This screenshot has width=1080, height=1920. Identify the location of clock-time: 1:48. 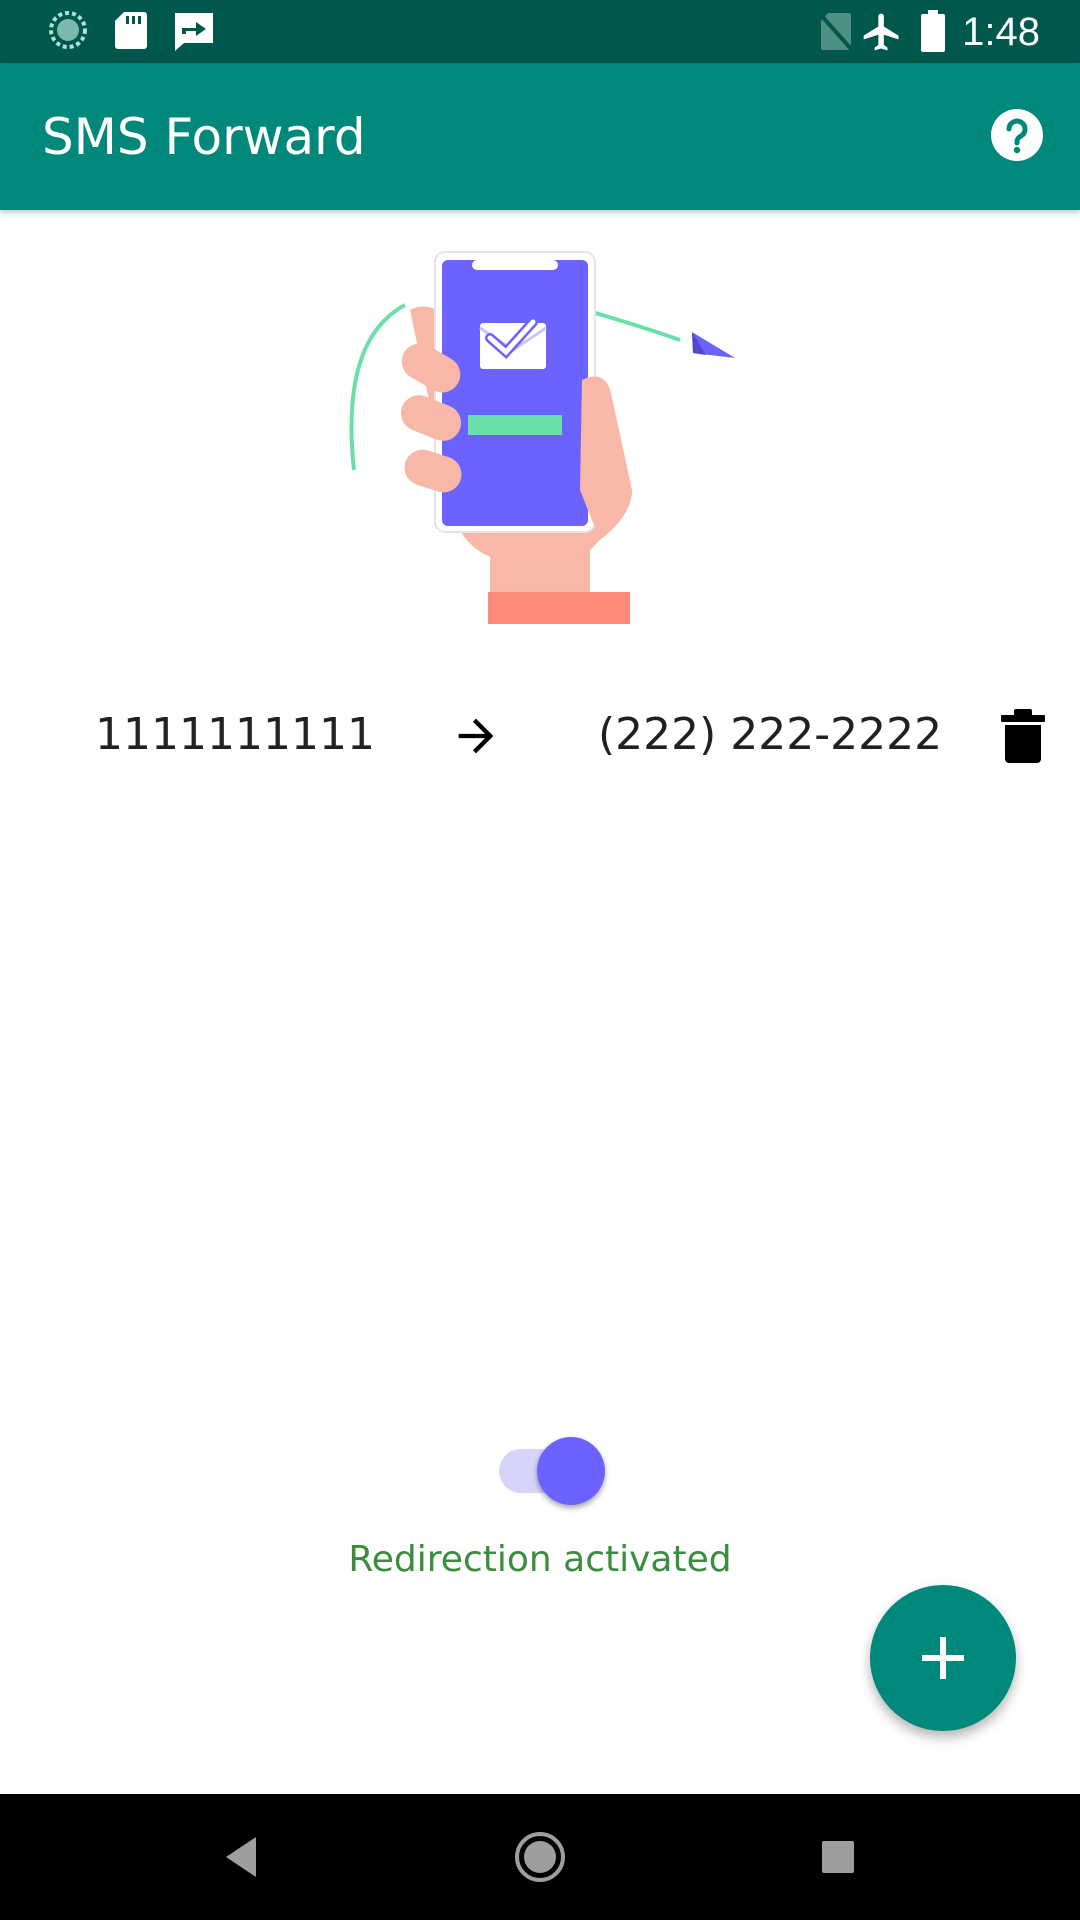
(1001, 32).